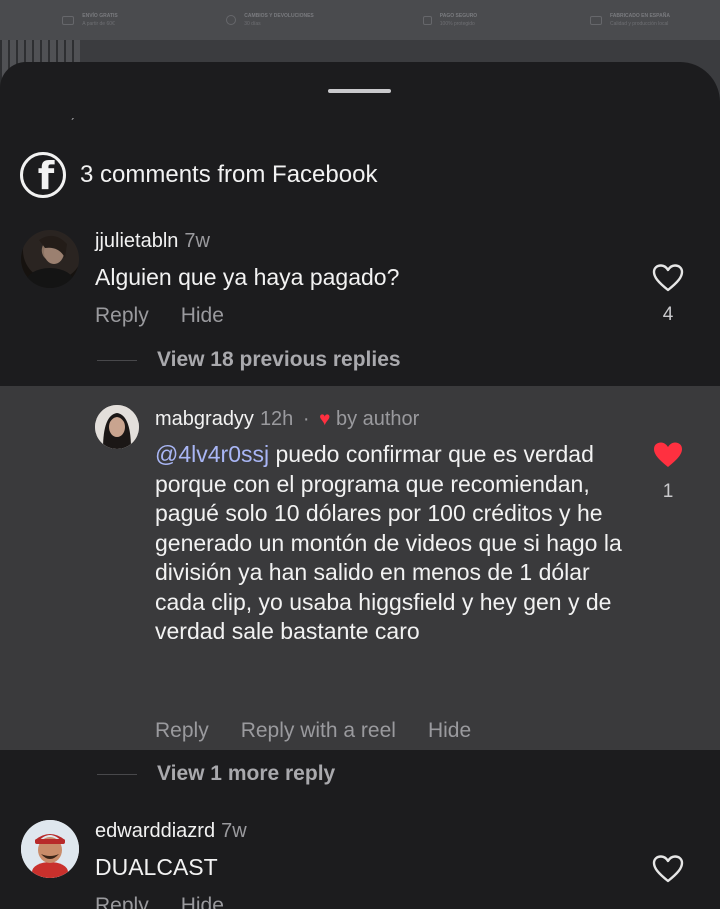 The image size is (720, 909). Describe the element at coordinates (668, 472) in the screenshot. I see `like-control: 1` at that location.